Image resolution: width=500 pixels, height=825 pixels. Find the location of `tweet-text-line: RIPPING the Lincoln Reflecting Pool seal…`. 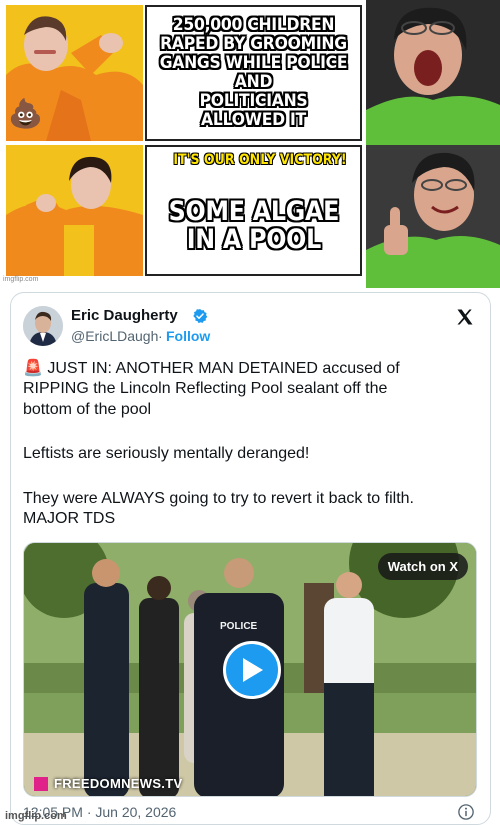

tweet-text-line: RIPPING the Lincoln Reflecting Pool seal… is located at coordinates (205, 388).